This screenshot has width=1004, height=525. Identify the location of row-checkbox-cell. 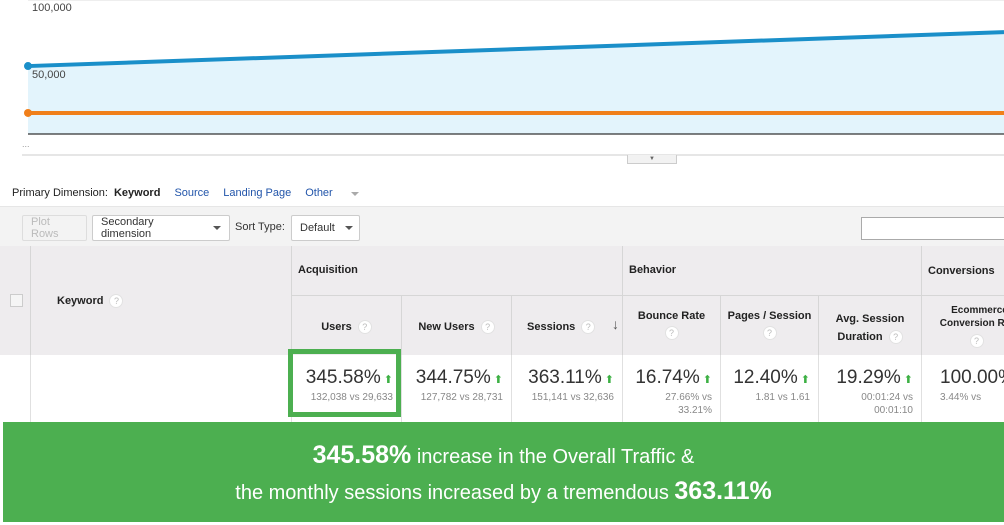
(15, 389).